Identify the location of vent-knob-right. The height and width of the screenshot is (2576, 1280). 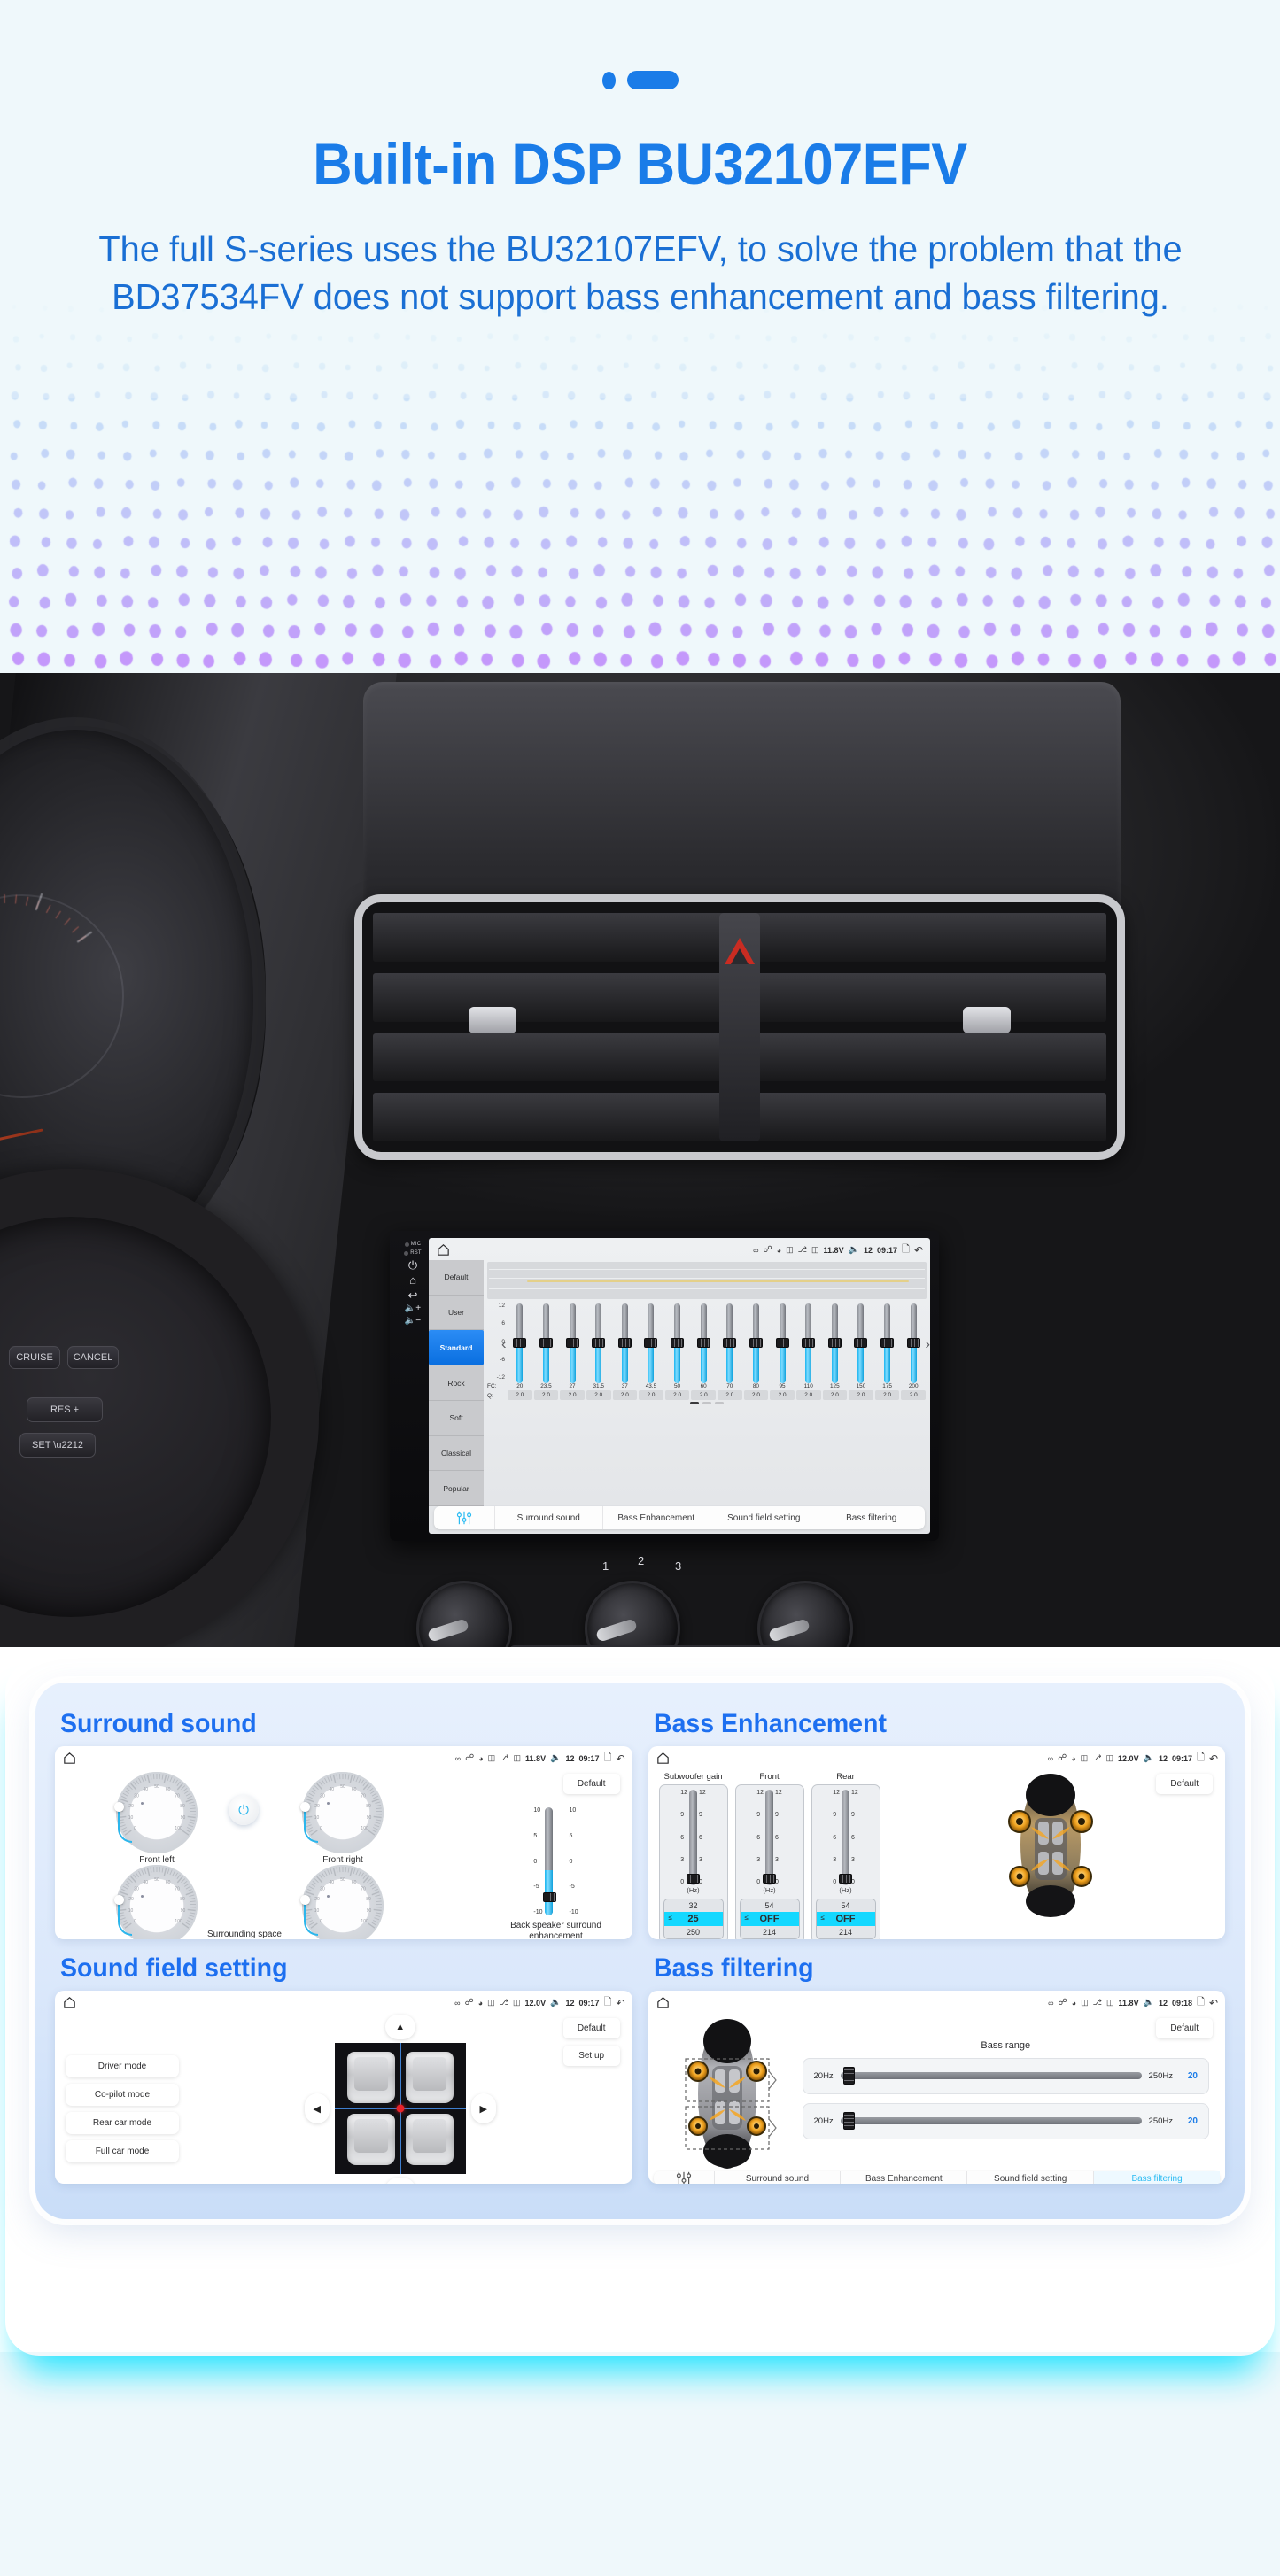
(987, 1020).